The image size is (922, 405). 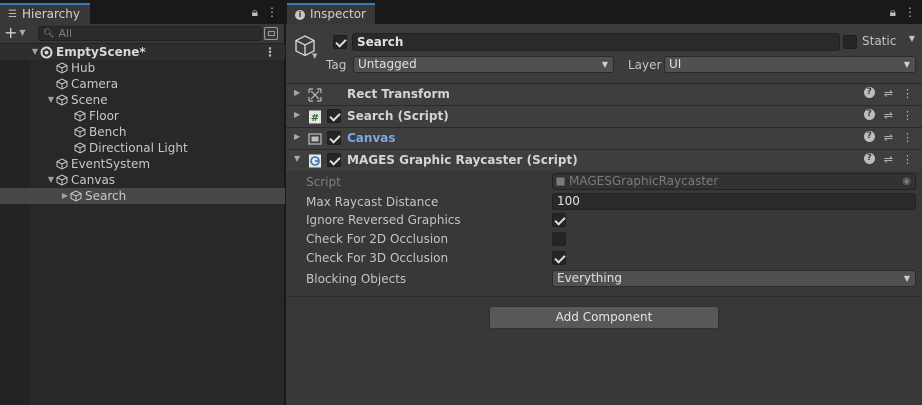 What do you see at coordinates (734, 201) in the screenshot?
I see `max-raycast-distance-field: 100` at bounding box center [734, 201].